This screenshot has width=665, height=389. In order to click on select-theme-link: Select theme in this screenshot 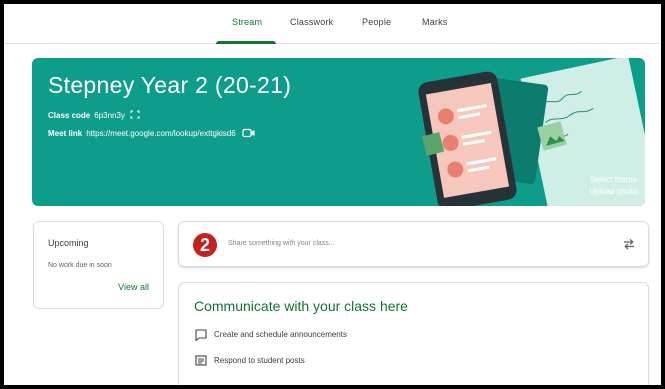, I will do `click(613, 179)`.